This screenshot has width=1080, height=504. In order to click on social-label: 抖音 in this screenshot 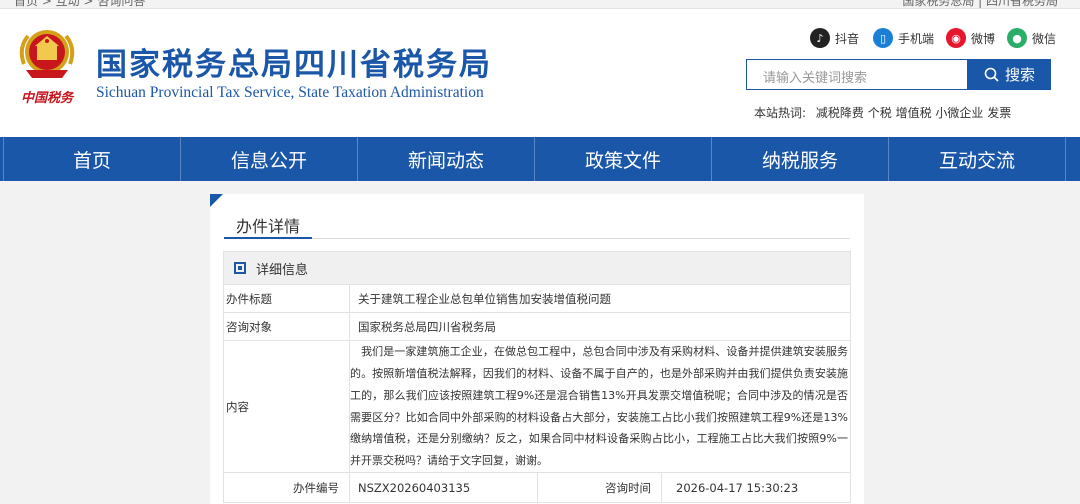, I will do `click(847, 38)`.